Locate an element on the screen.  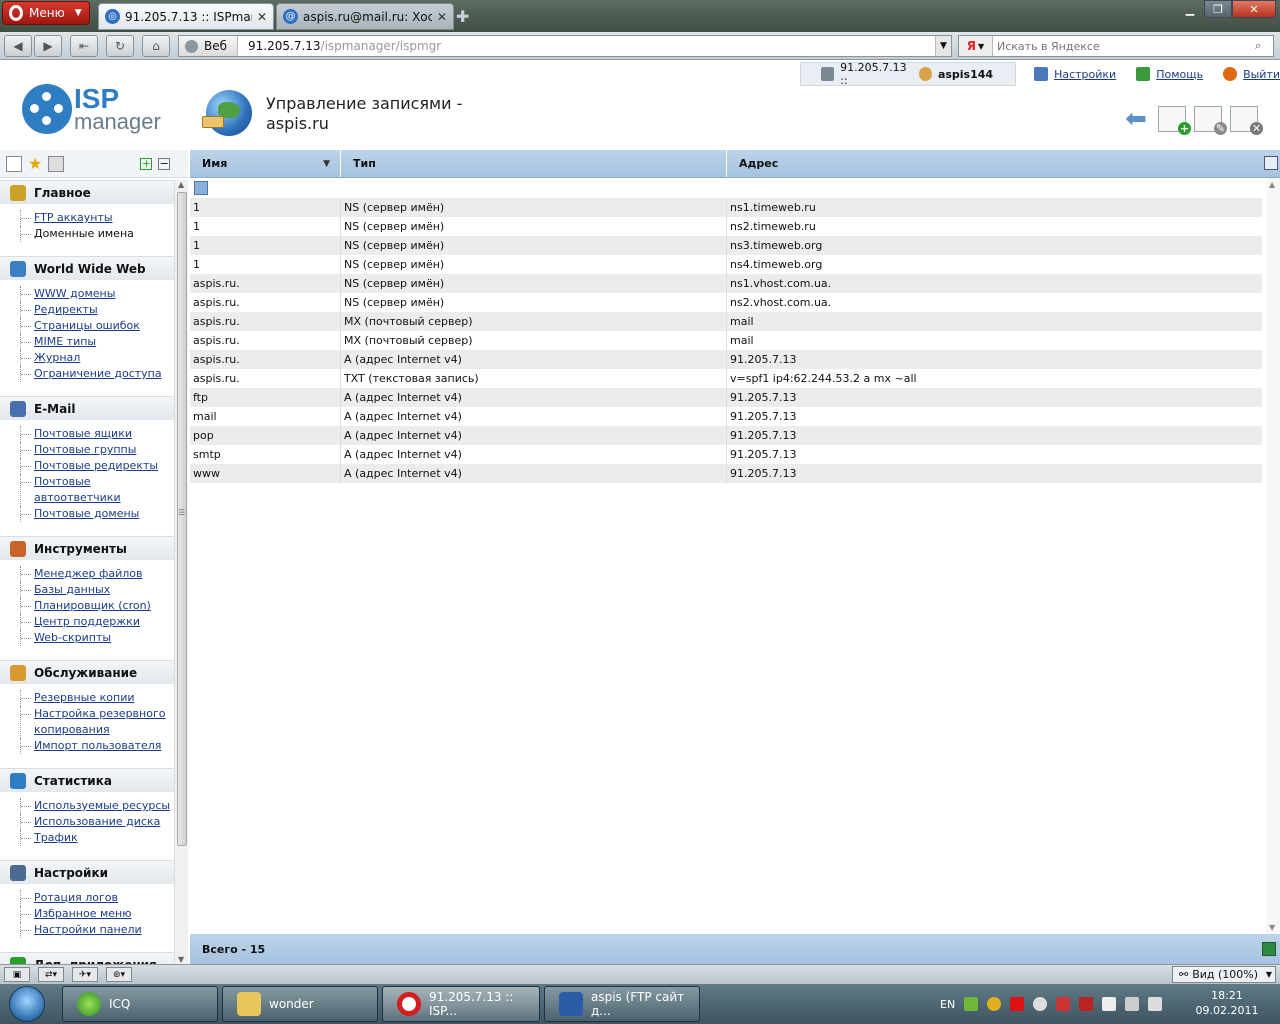
flag-icon is located at coordinates (1109, 1004).